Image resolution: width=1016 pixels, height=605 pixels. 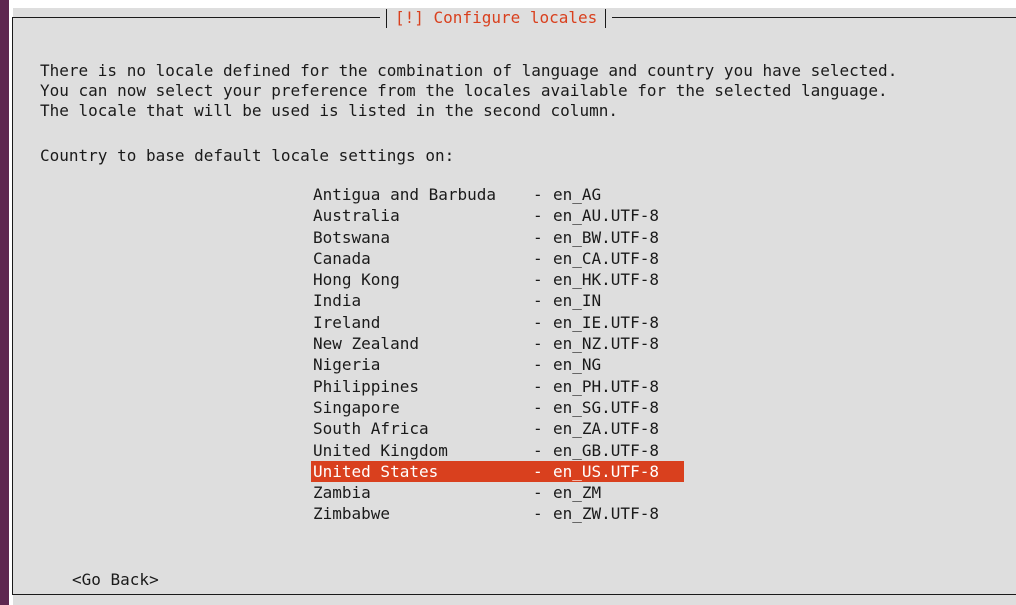 What do you see at coordinates (497, 279) in the screenshot?
I see `locale-option: Hong Kong - en_HK.UTF-8` at bounding box center [497, 279].